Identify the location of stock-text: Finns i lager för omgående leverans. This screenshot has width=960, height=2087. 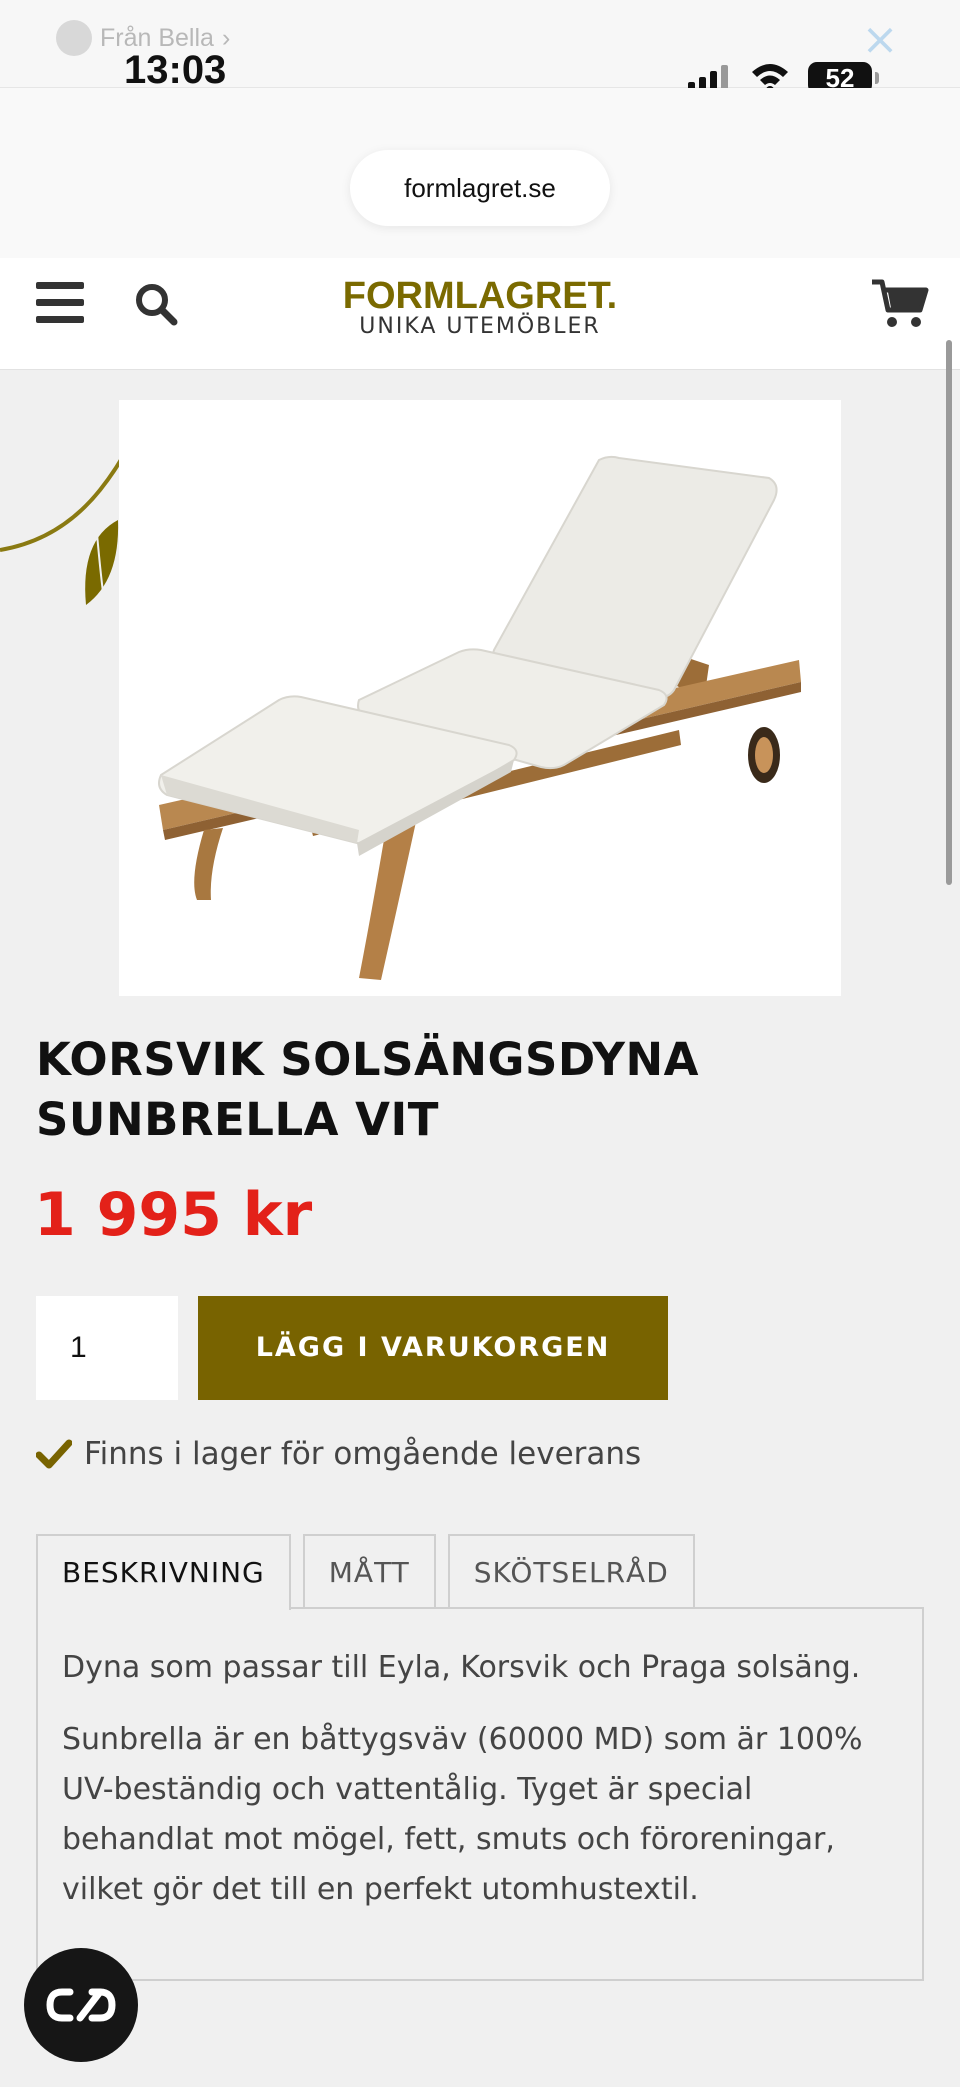
(363, 1454).